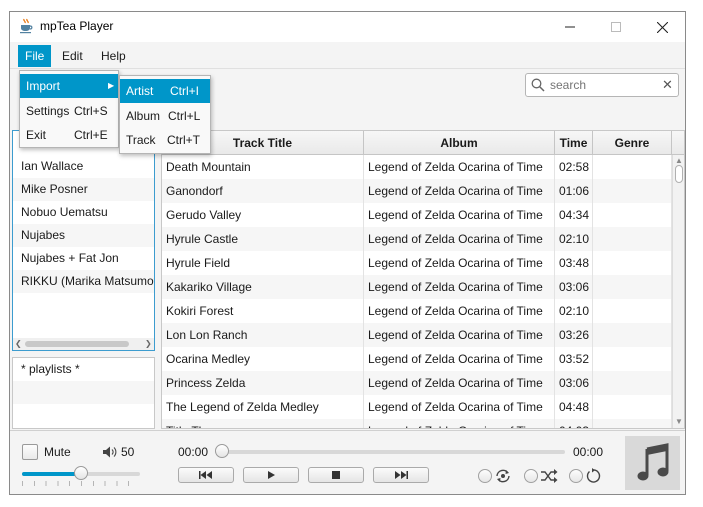 The width and height of the screenshot is (703, 507). I want to click on list-item: Nujabes, so click(83, 235).